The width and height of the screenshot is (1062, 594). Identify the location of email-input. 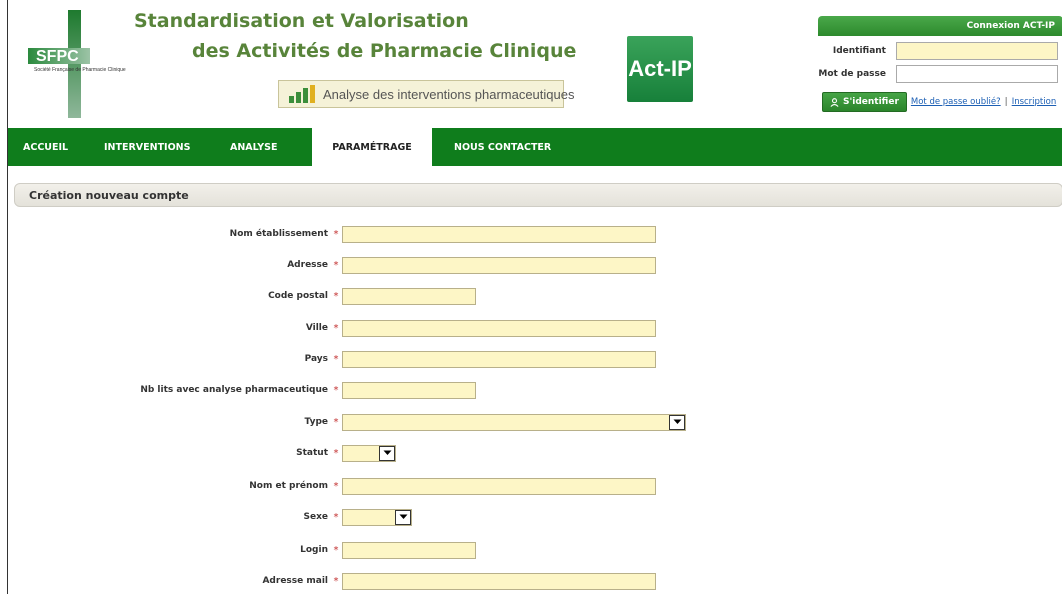
(499, 581).